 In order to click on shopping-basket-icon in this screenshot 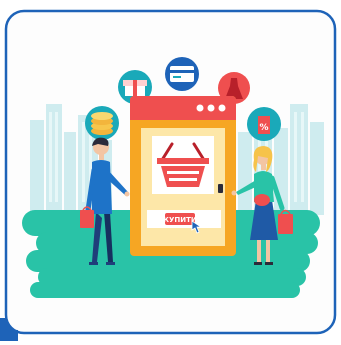, I will do `click(183, 165)`.